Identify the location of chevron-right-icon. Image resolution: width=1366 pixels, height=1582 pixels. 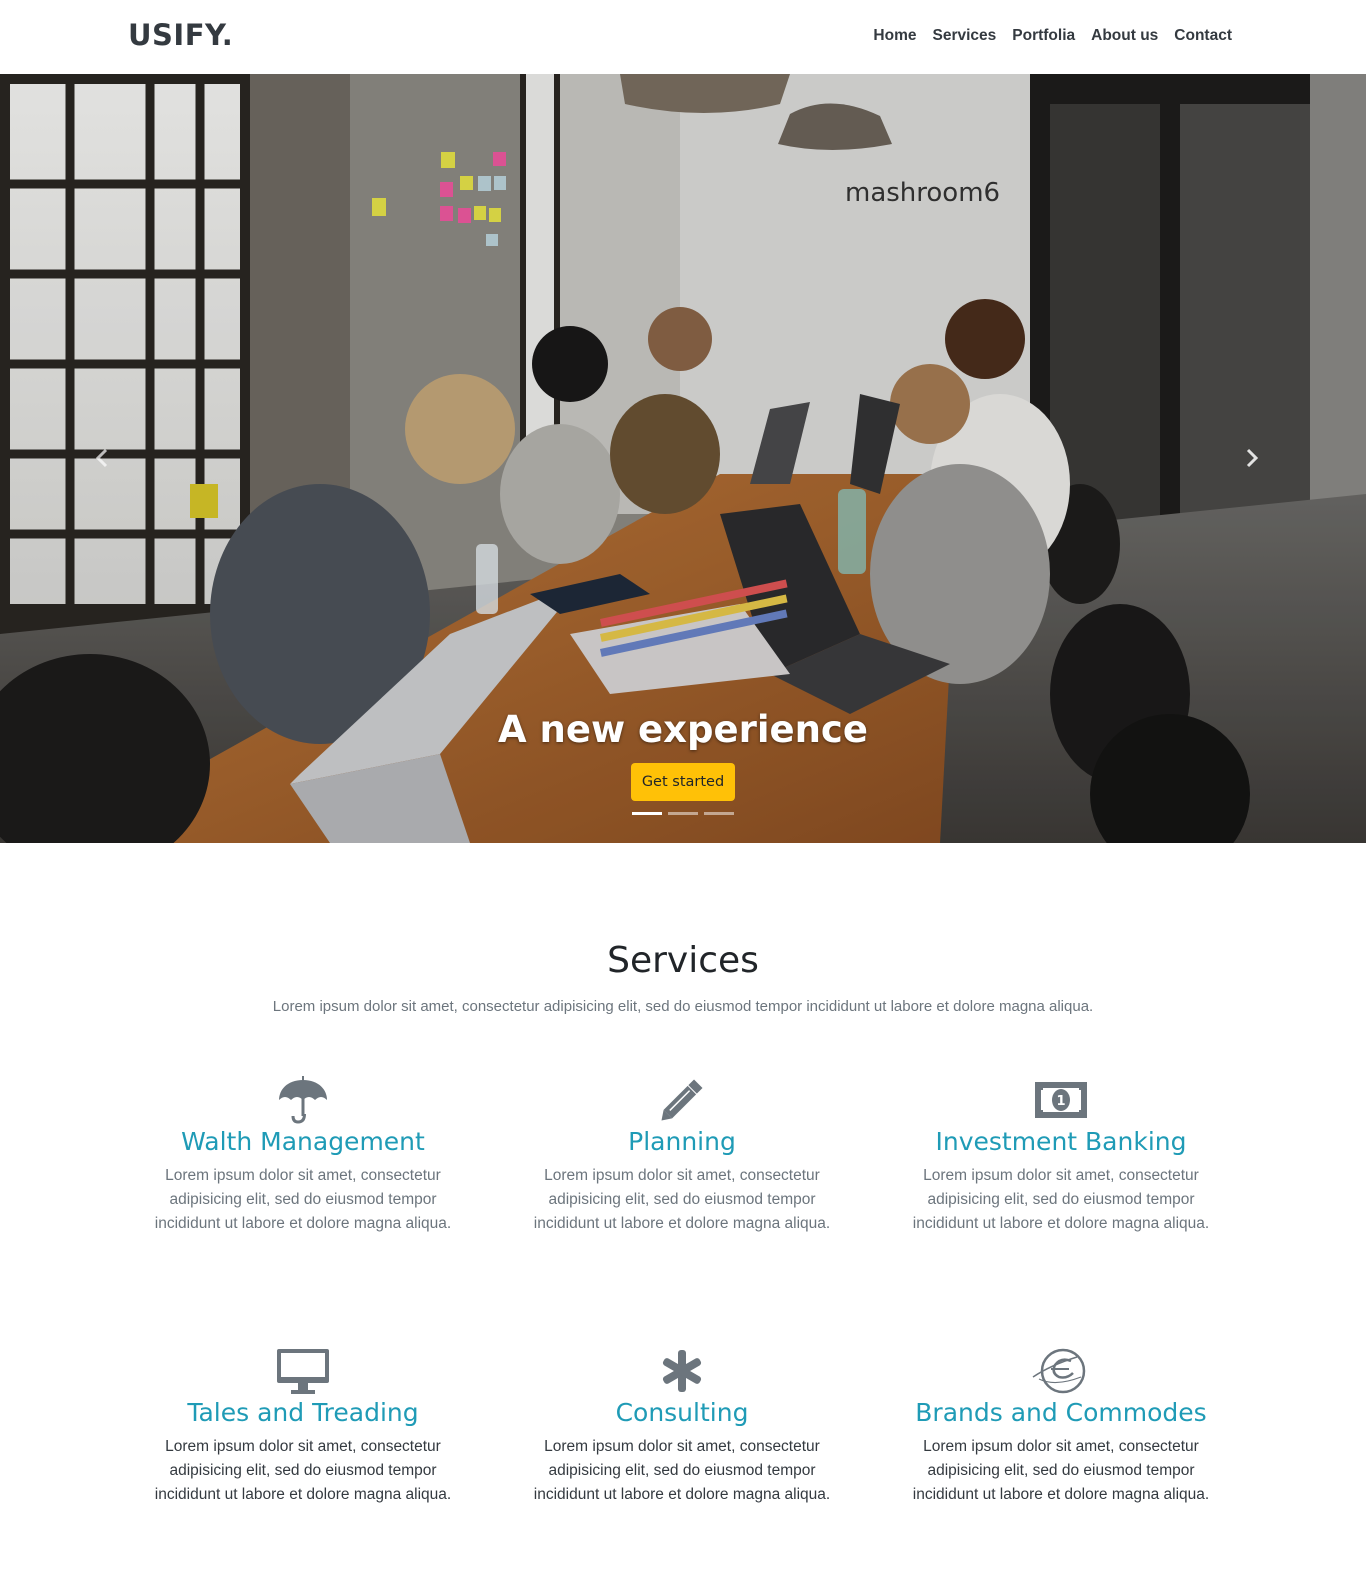
(1252, 458).